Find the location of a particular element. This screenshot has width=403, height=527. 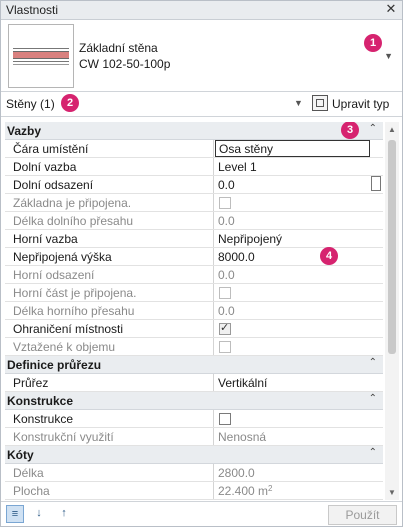

title-bar: Vlastnosti ✕ is located at coordinates (201, 10).